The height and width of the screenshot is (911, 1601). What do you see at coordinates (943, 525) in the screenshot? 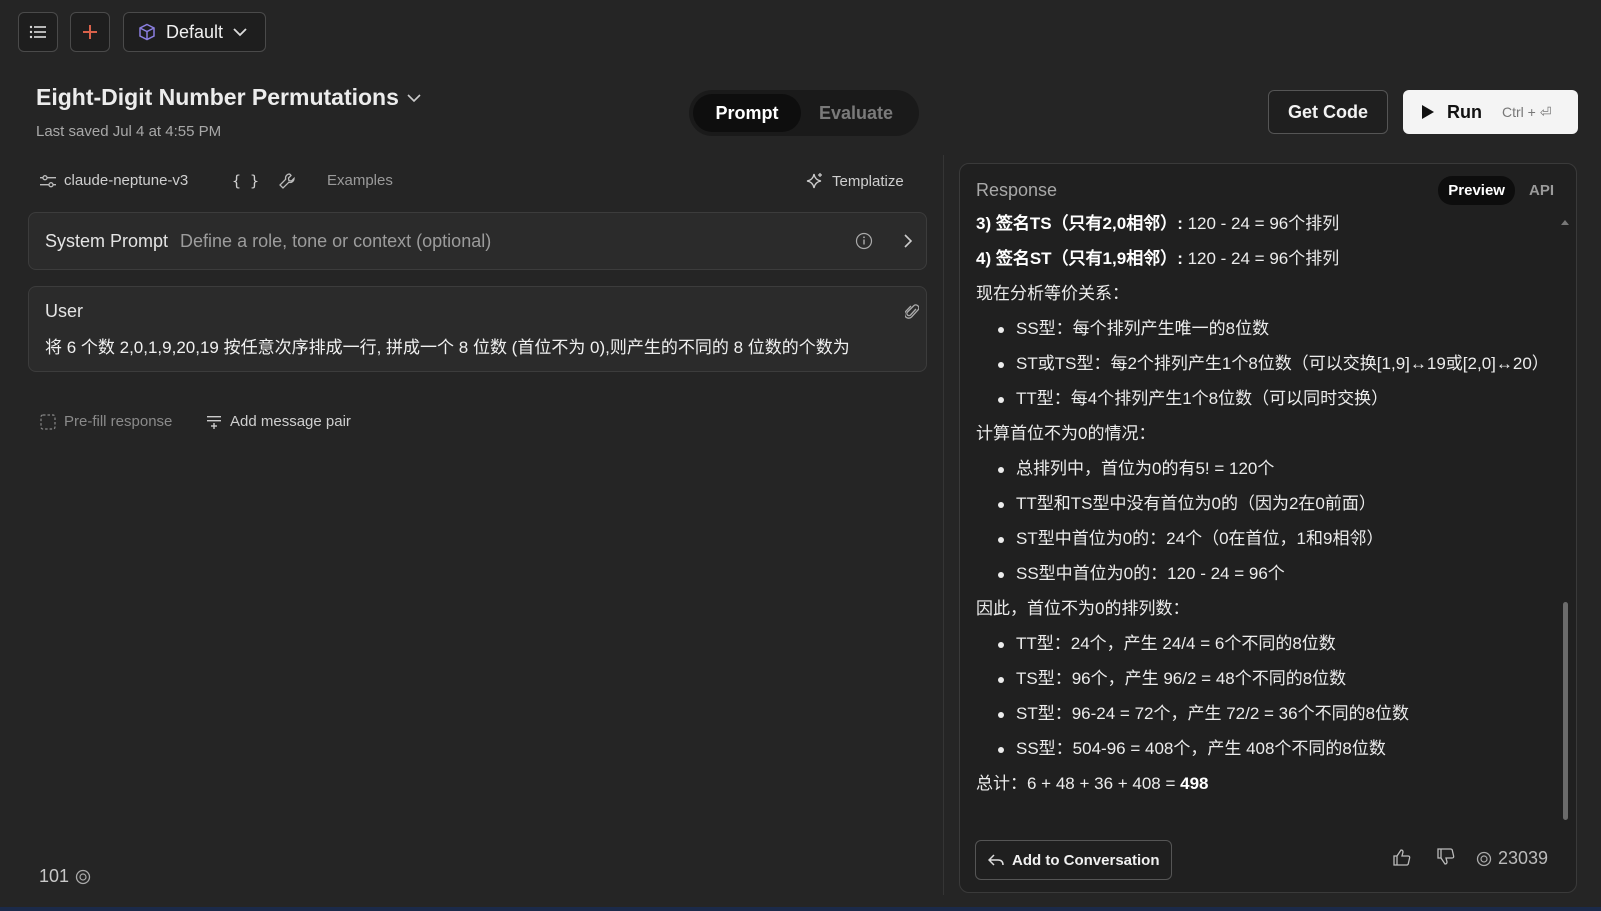
I see `panel-divider` at bounding box center [943, 525].